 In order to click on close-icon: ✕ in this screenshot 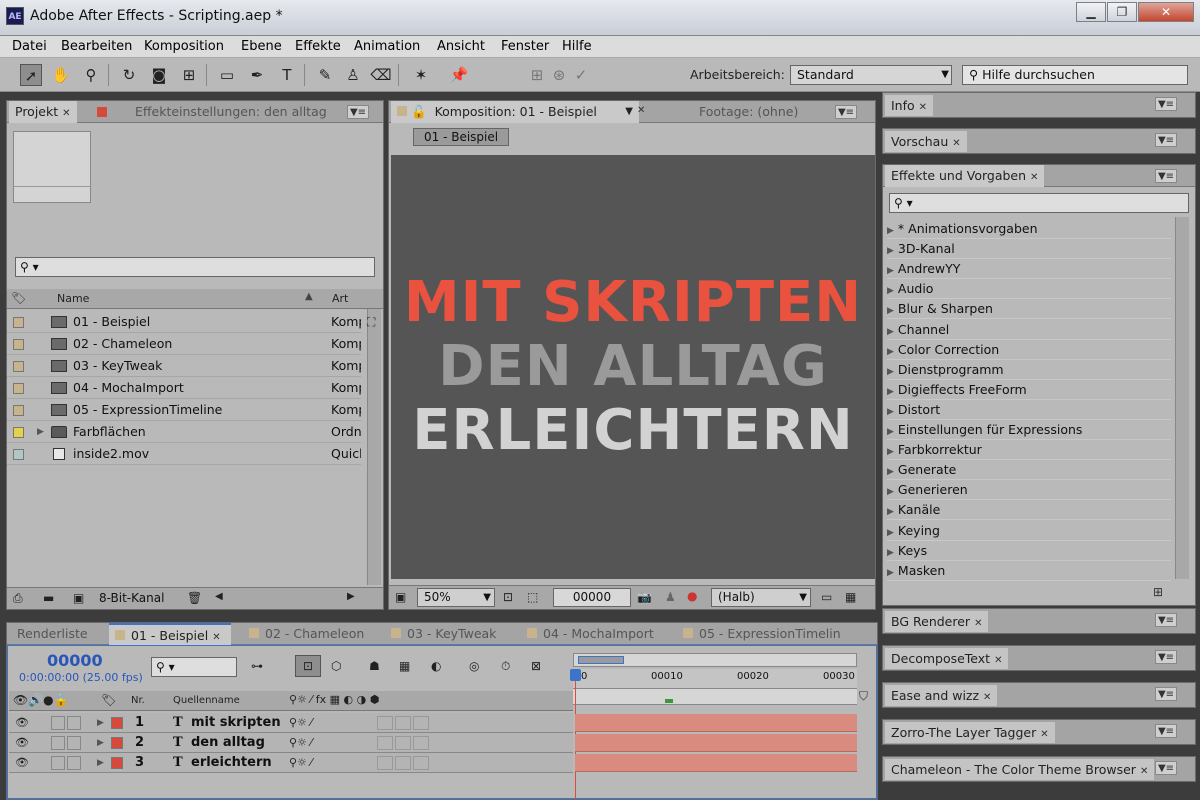, I will do `click(641, 110)`.